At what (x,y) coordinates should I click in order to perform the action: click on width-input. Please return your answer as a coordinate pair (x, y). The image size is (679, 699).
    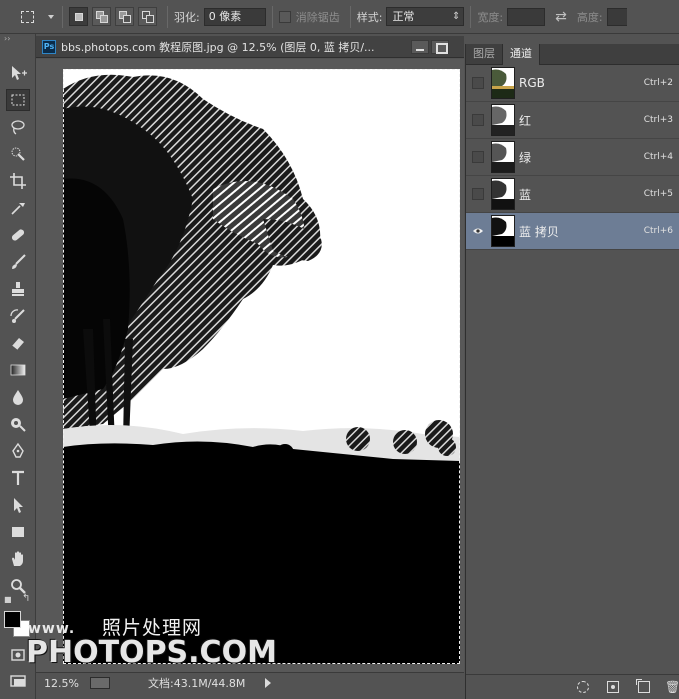
    Looking at the image, I should click on (526, 16).